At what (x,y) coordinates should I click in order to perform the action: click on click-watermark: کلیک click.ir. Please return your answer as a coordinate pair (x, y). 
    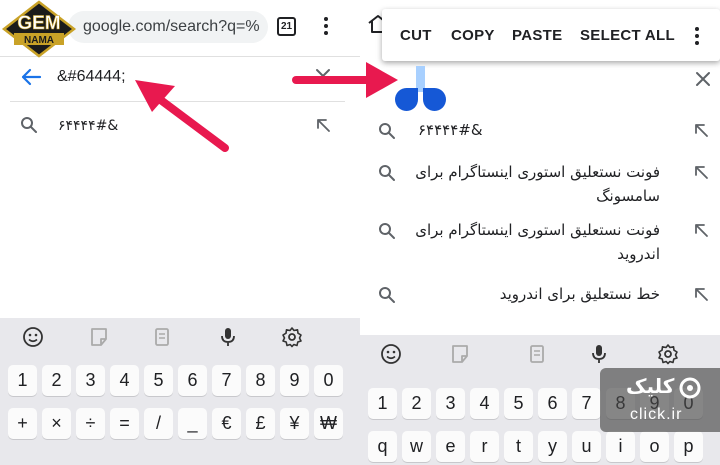
    Looking at the image, I should click on (660, 400).